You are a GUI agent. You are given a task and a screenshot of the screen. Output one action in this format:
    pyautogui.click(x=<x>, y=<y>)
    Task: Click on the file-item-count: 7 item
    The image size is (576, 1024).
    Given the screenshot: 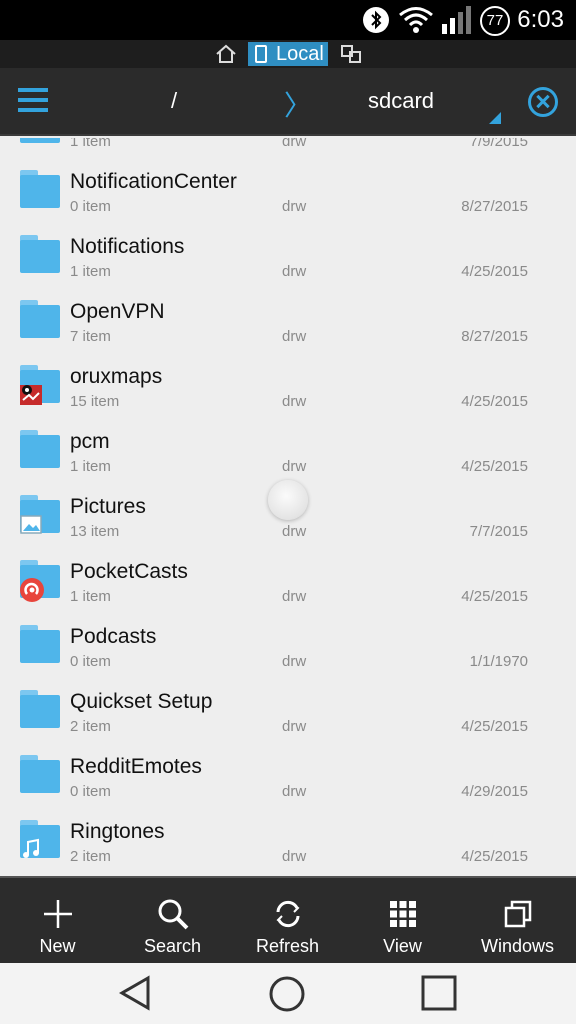 What is the action you would take?
    pyautogui.click(x=90, y=336)
    